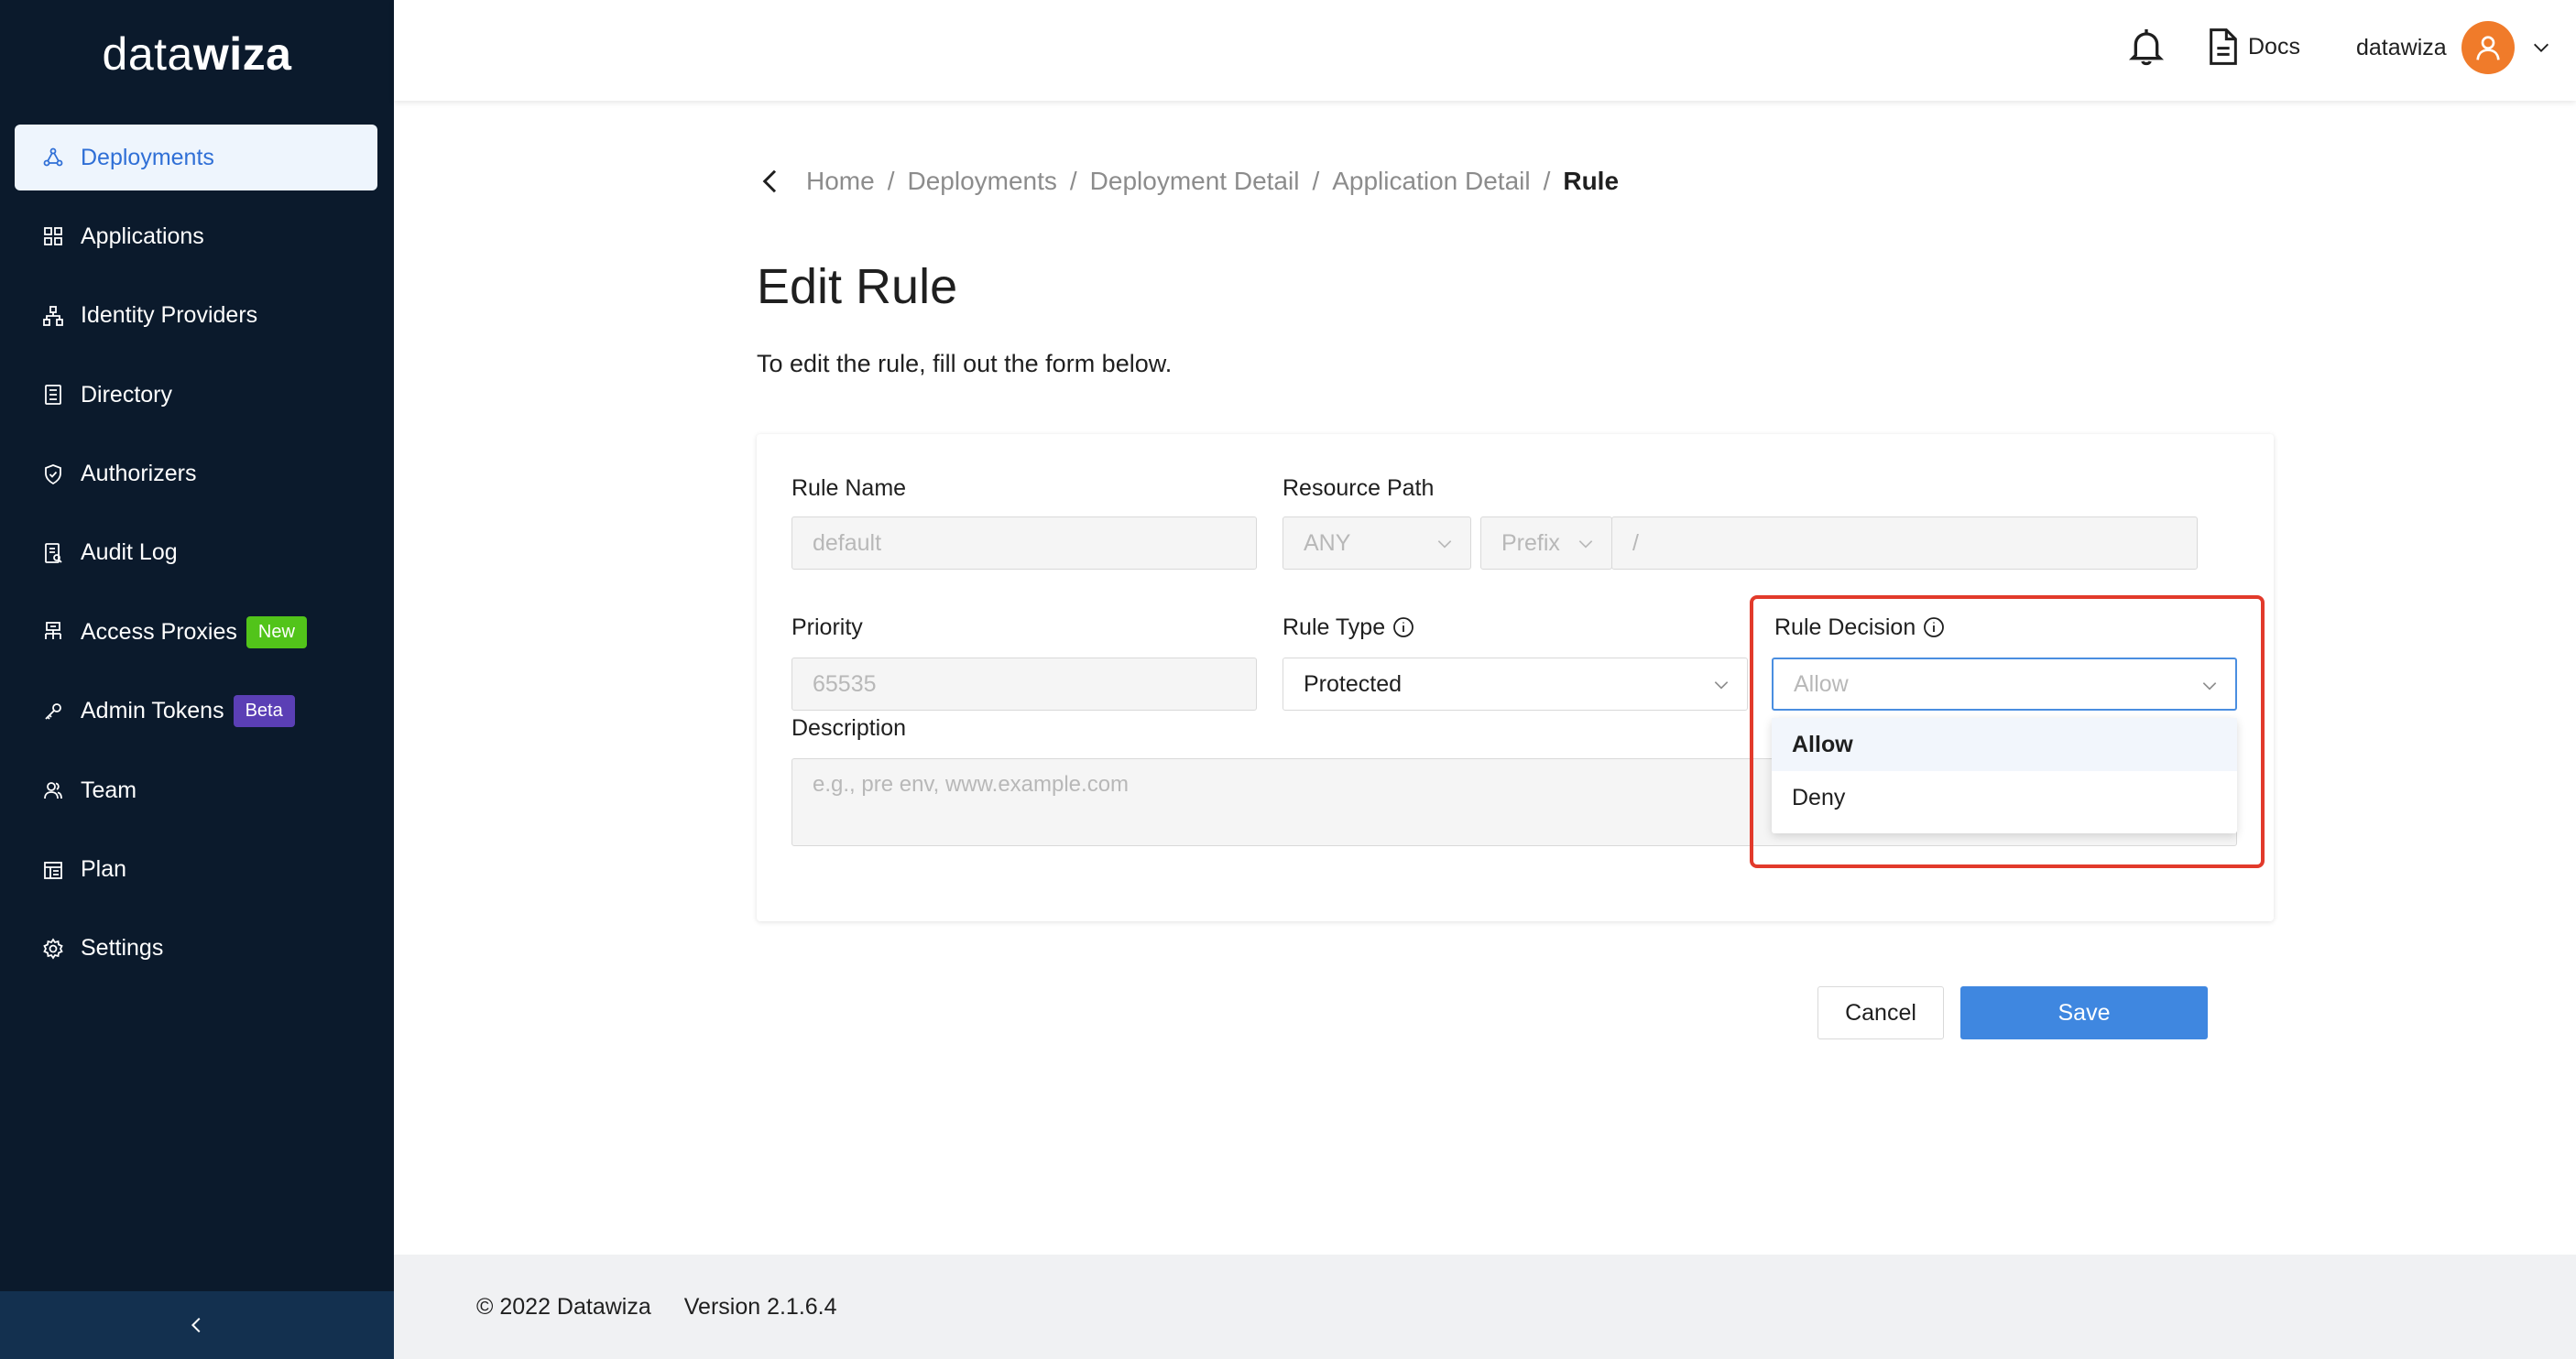 Image resolution: width=2576 pixels, height=1359 pixels. I want to click on priority-label-text: Priority, so click(827, 627).